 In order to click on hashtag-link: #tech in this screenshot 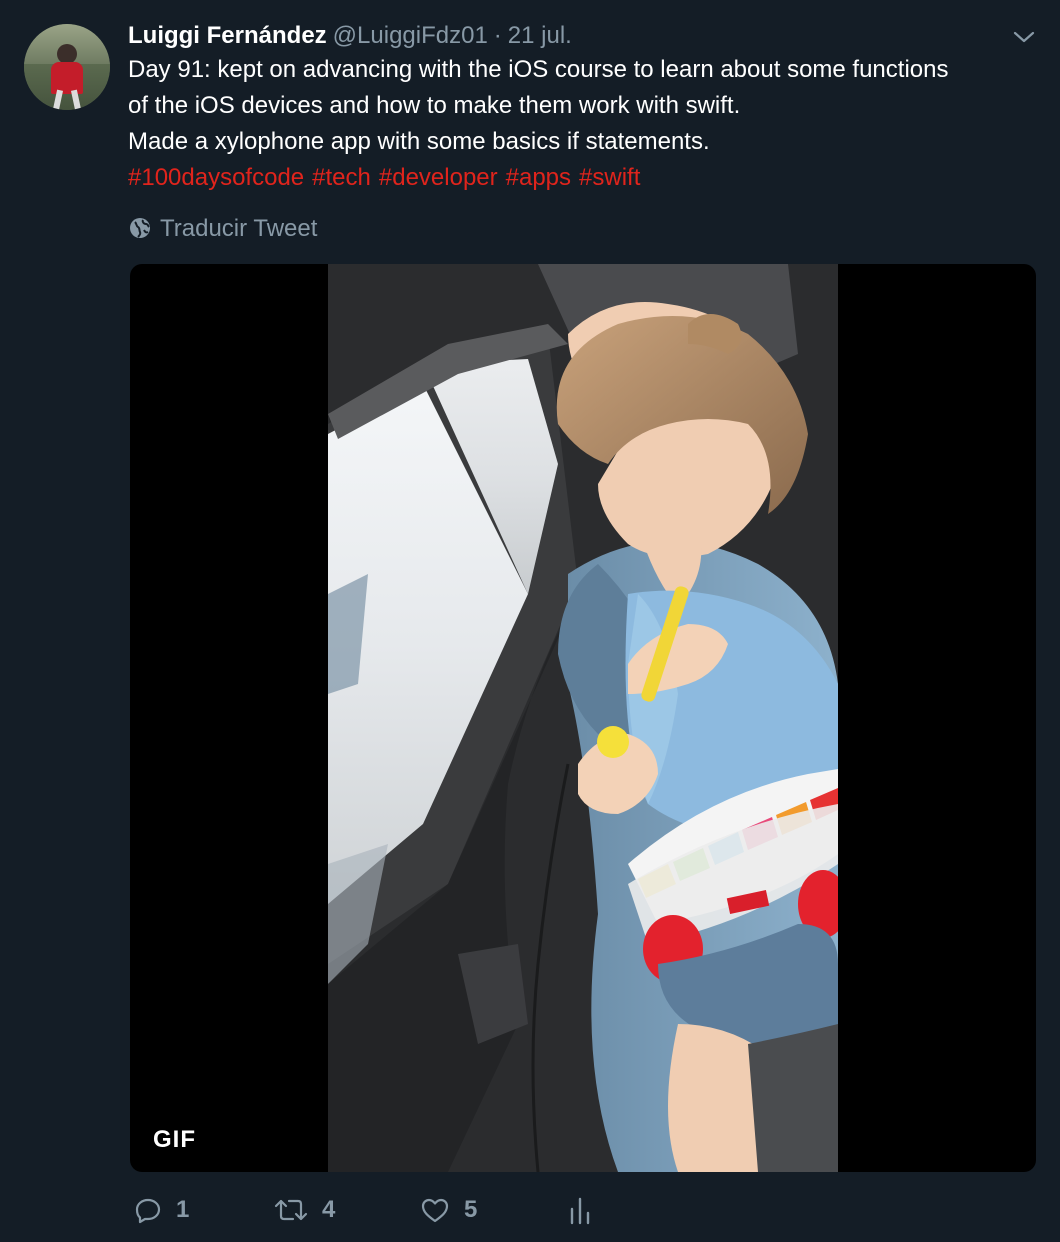, I will do `click(341, 177)`.